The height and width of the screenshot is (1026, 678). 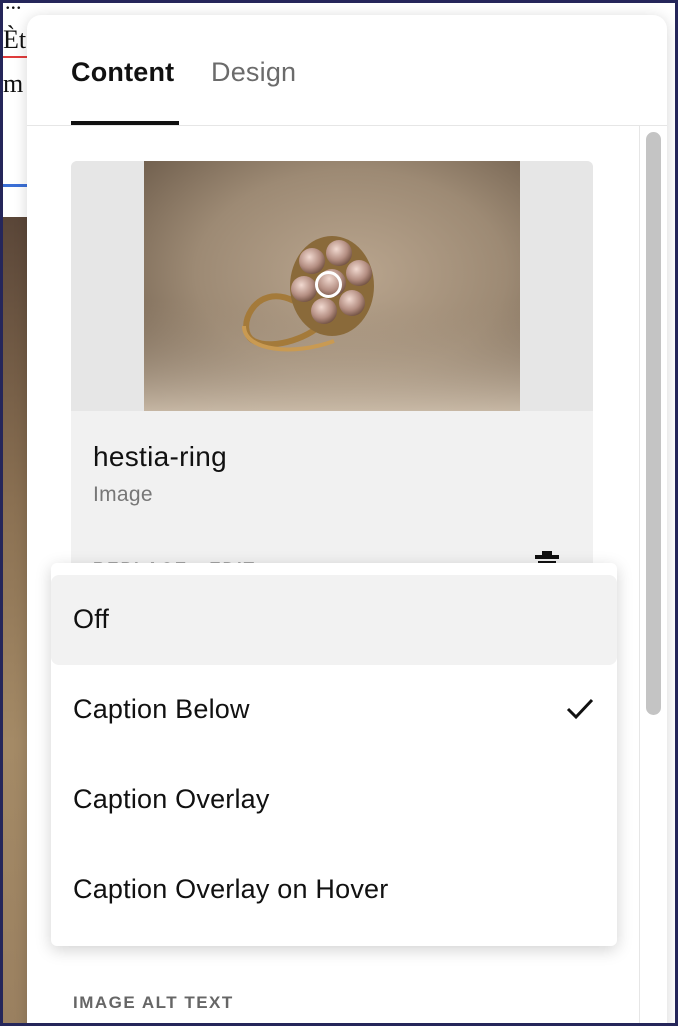 I want to click on focal-point-handle, so click(x=328, y=284).